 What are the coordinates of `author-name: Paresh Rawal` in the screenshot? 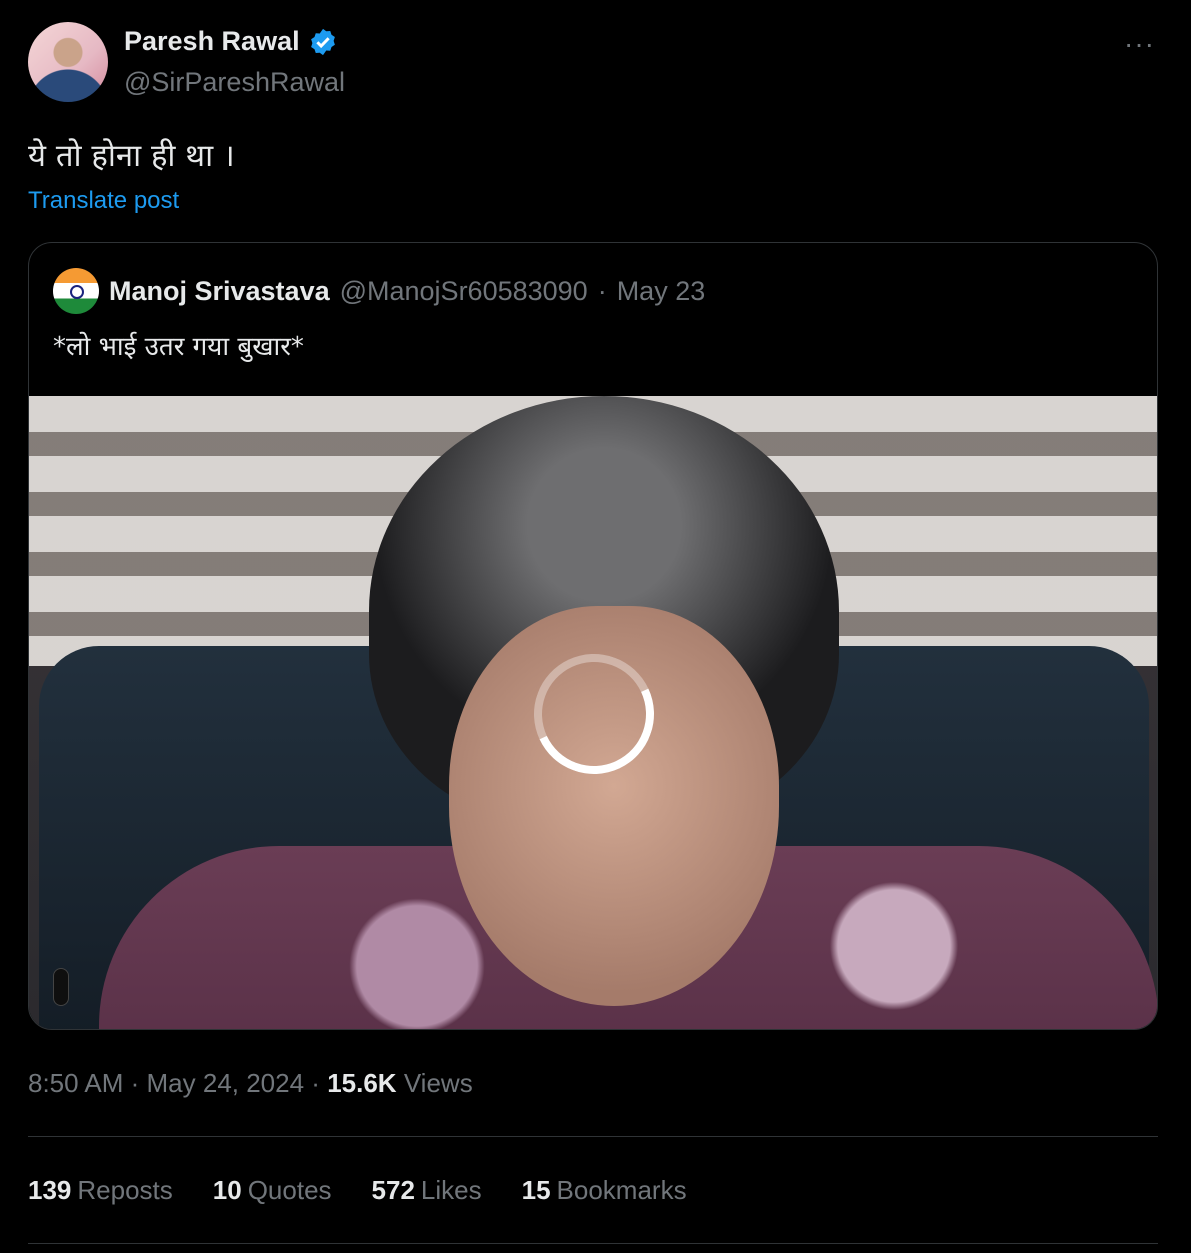 It's located at (212, 41).